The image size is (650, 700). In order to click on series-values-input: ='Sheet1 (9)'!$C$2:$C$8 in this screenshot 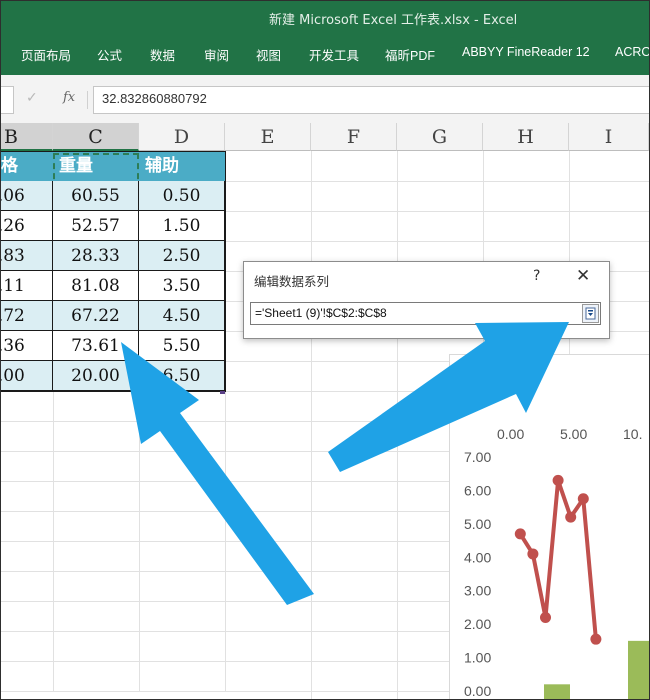, I will do `click(425, 313)`.